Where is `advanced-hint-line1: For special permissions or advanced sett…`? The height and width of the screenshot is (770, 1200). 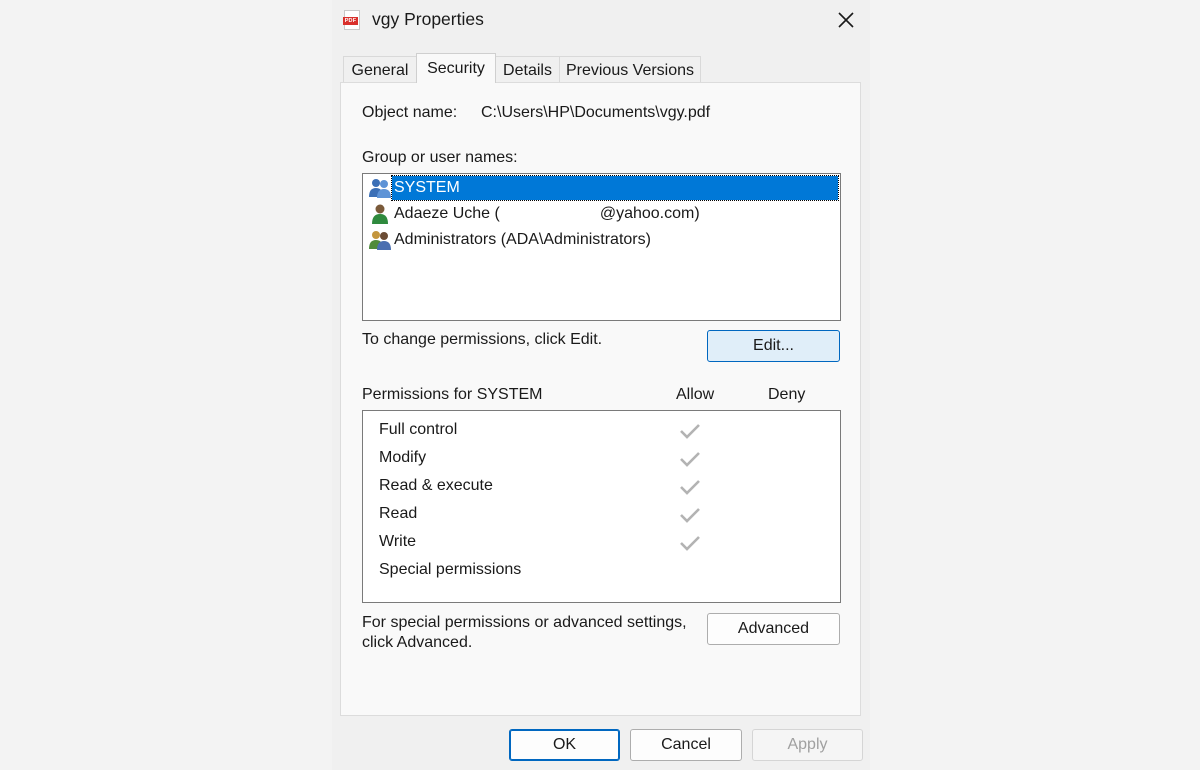
advanced-hint-line1: For special permissions or advanced sett… is located at coordinates (524, 622).